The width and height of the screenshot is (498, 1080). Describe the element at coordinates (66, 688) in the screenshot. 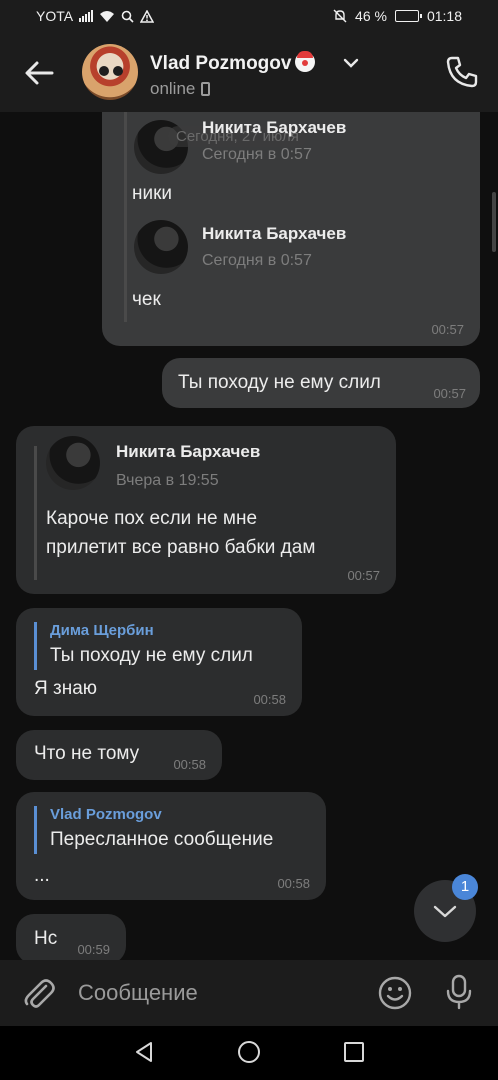

I see `message-text: Я знаю` at that location.